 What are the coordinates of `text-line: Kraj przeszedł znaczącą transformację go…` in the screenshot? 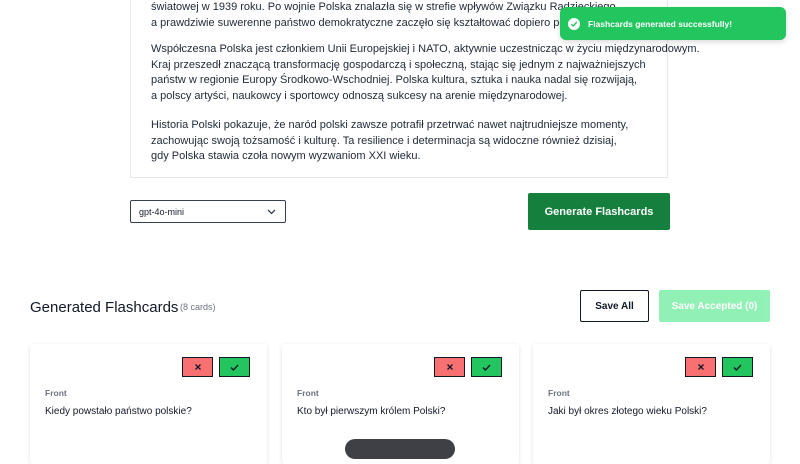 It's located at (398, 64).